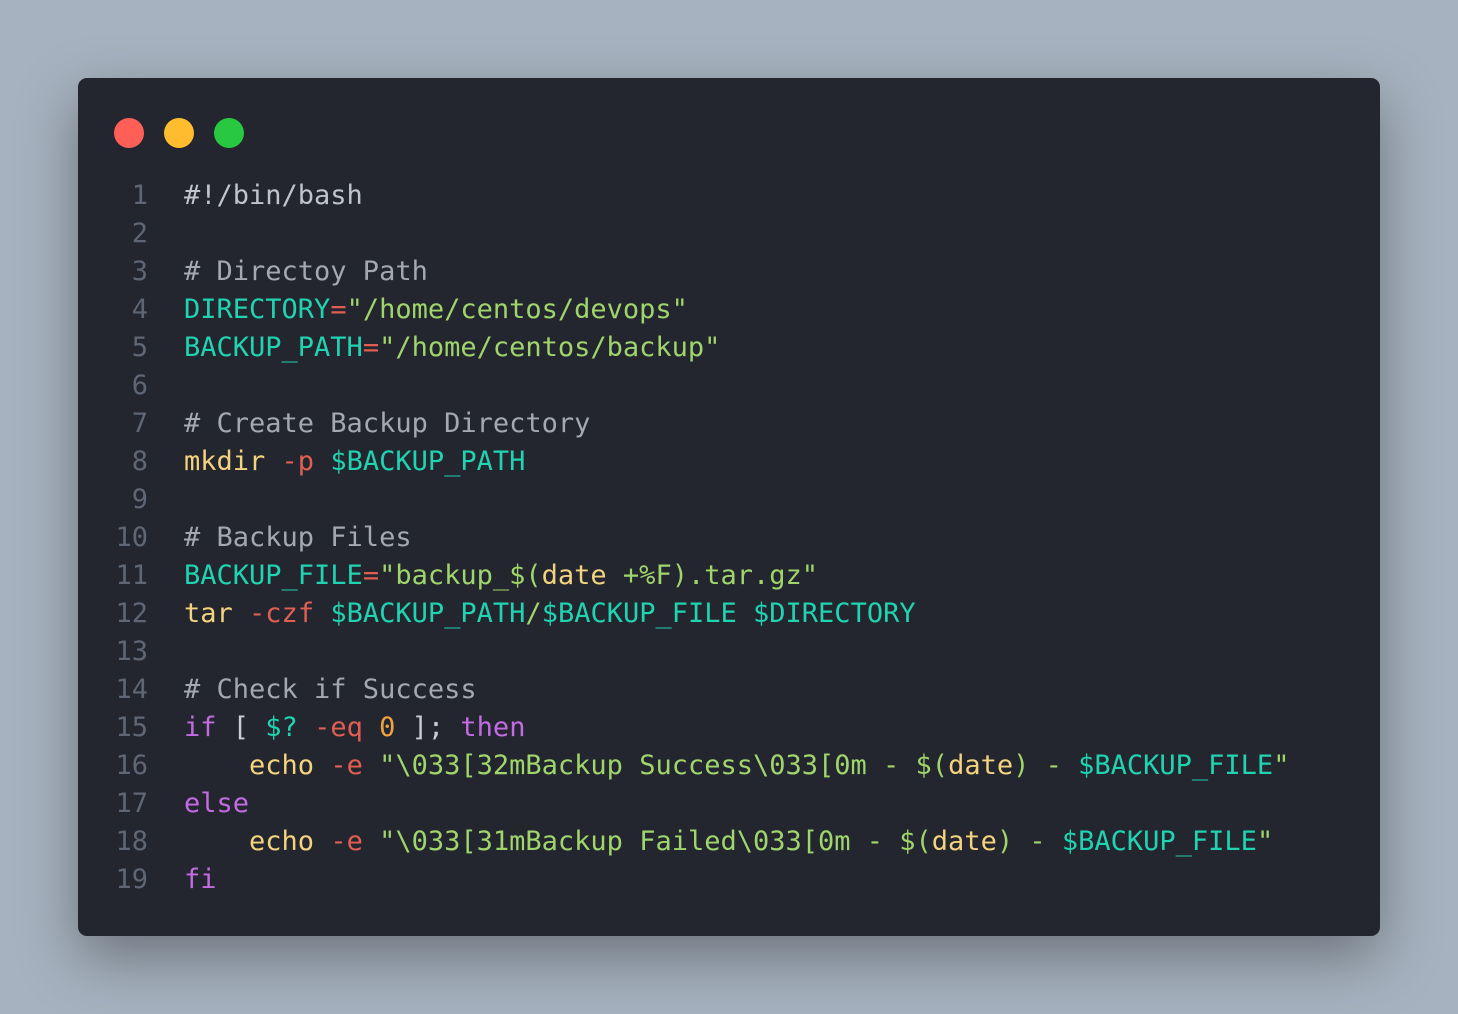 The image size is (1458, 1014). What do you see at coordinates (338, 727) in the screenshot?
I see `code-token: -eq` at bounding box center [338, 727].